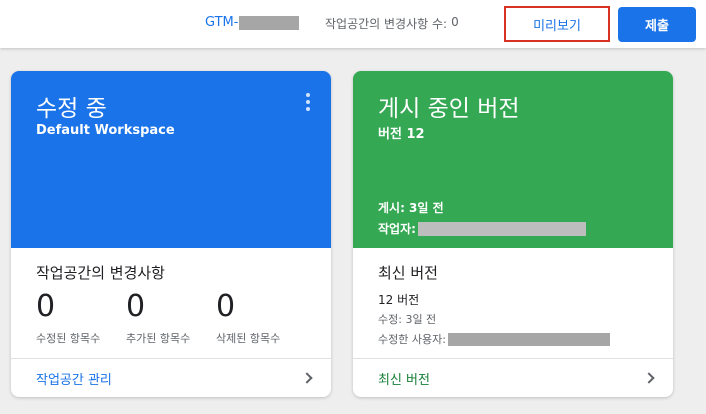 Image resolution: width=706 pixels, height=414 pixels. What do you see at coordinates (248, 338) in the screenshot?
I see `deleted-label: 삭제된 항목수` at bounding box center [248, 338].